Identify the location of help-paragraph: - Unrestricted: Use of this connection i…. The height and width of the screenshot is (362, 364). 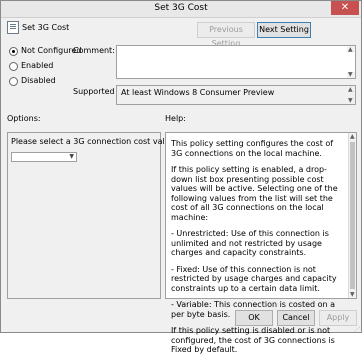
(250, 243).